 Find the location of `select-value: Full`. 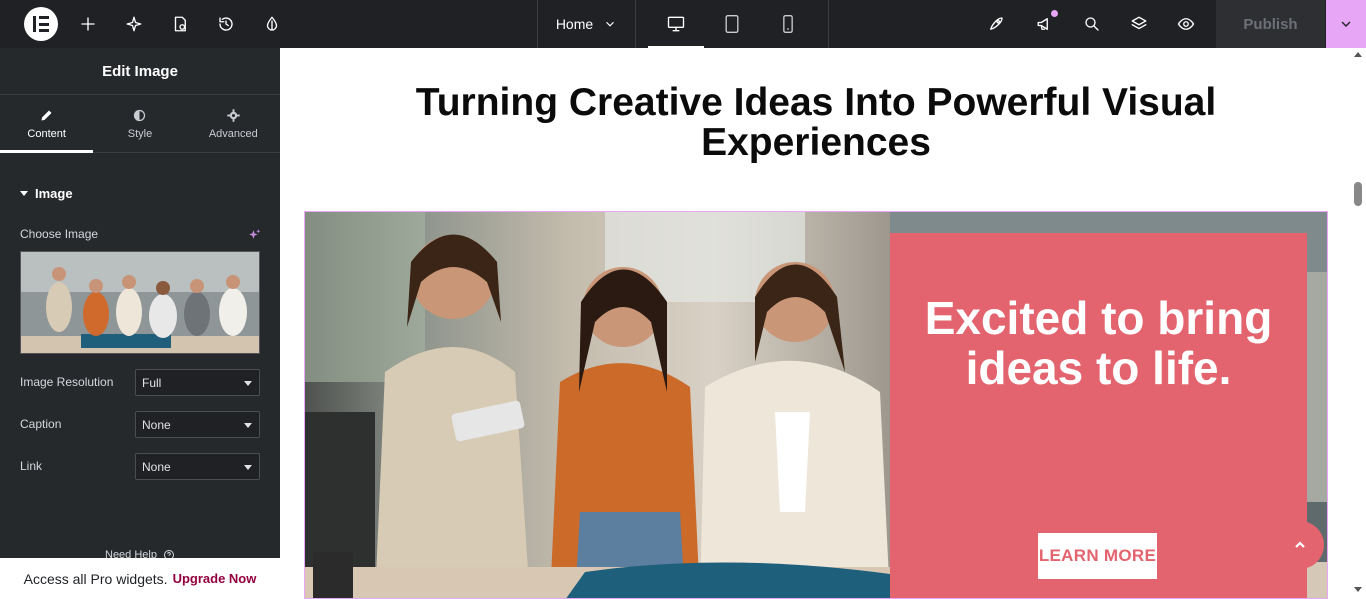

select-value: Full is located at coordinates (152, 382).